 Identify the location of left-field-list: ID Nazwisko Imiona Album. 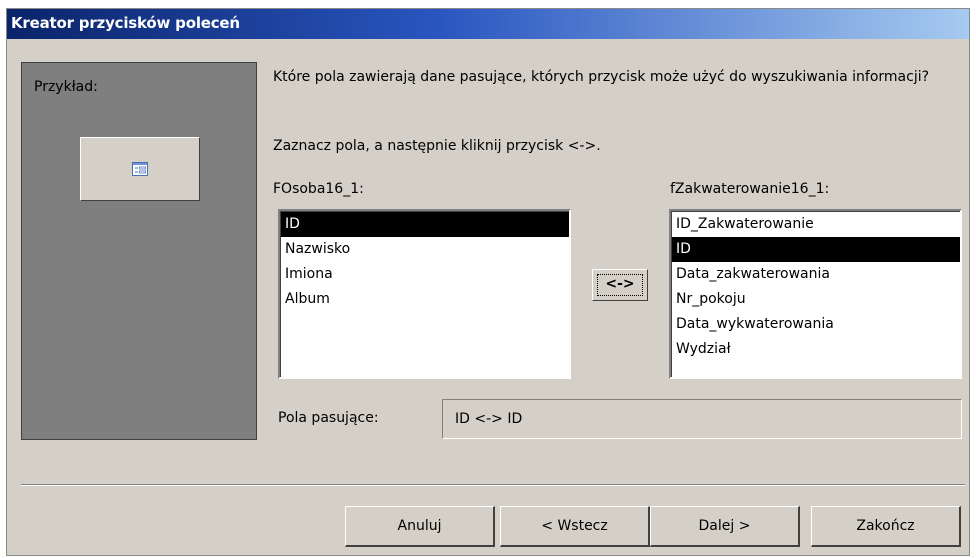
(424, 294).